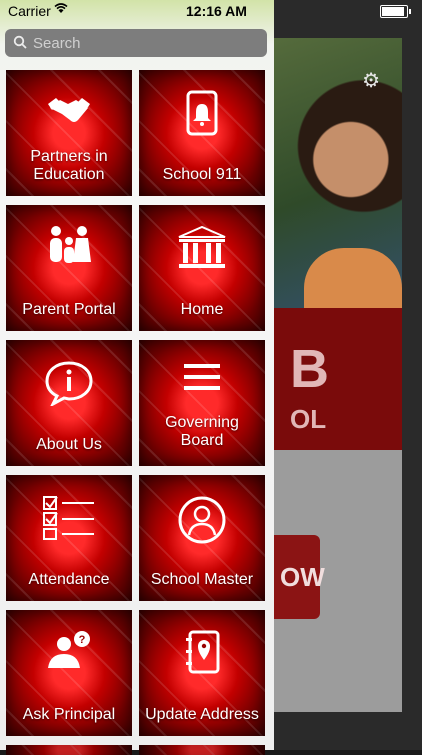 This screenshot has height=755, width=422. What do you see at coordinates (395, 11) in the screenshot?
I see `battery-icon` at bounding box center [395, 11].